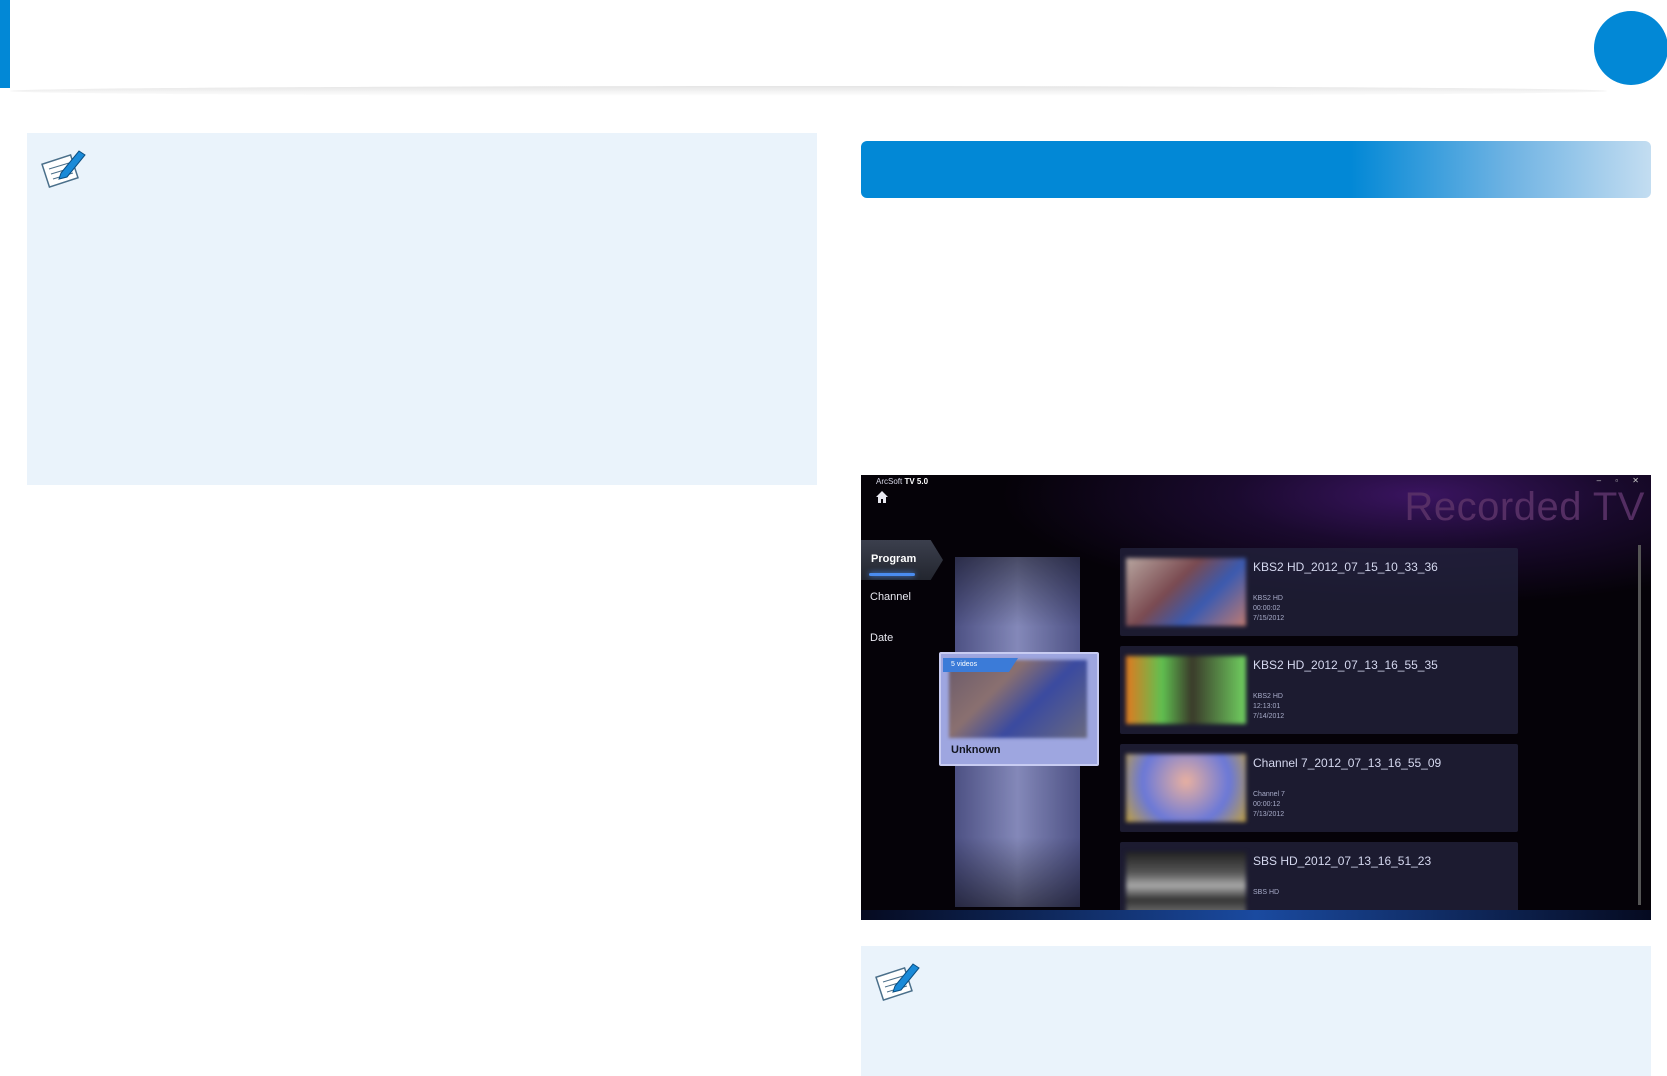  What do you see at coordinates (1524, 507) in the screenshot?
I see `screen-title: Recorded TV` at bounding box center [1524, 507].